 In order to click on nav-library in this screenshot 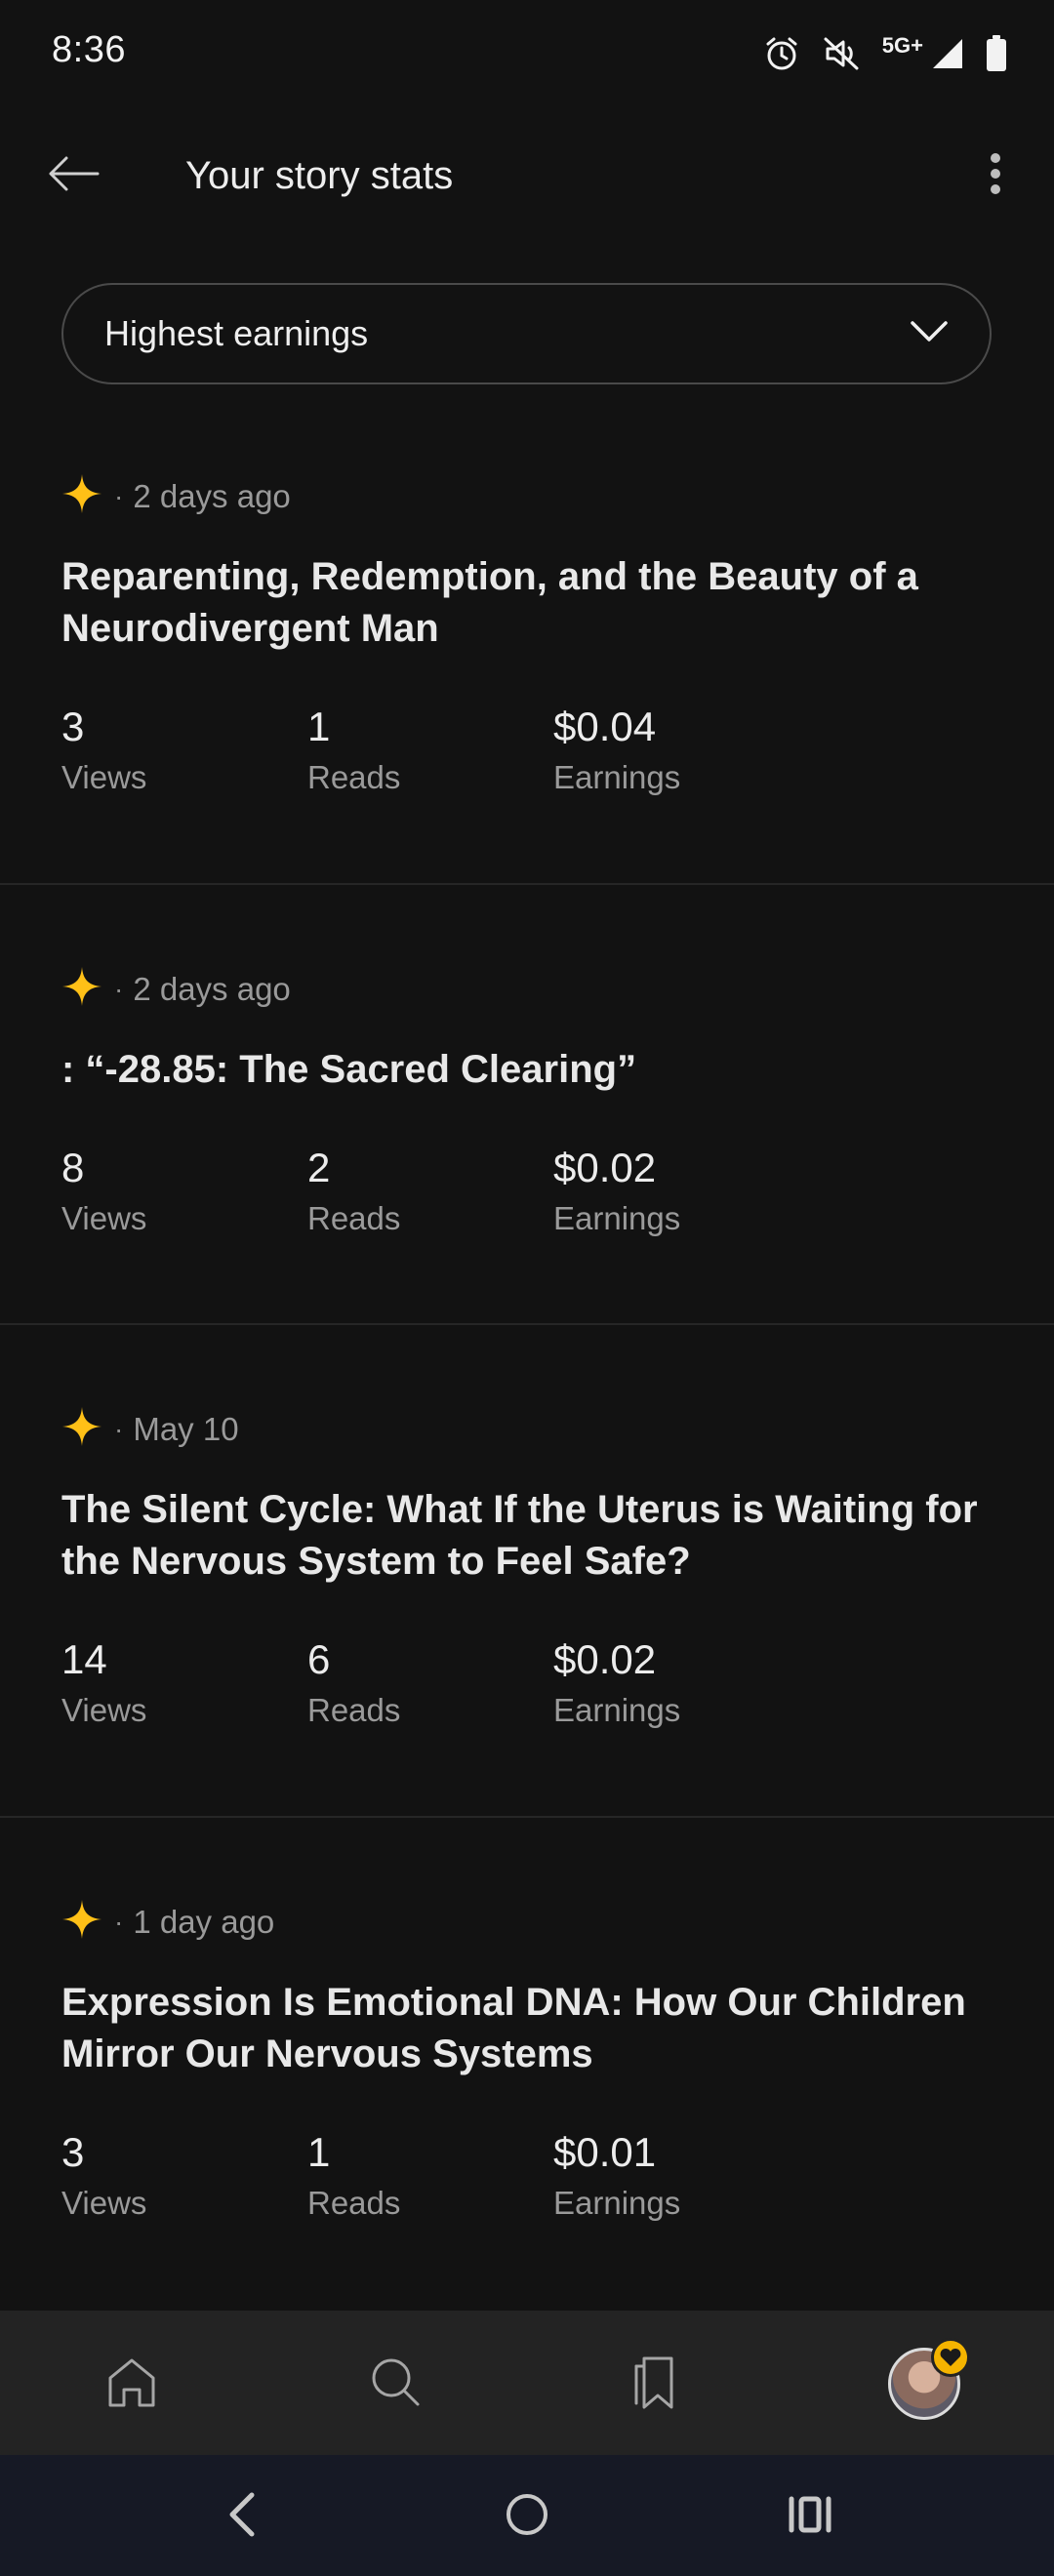, I will do `click(654, 2384)`.